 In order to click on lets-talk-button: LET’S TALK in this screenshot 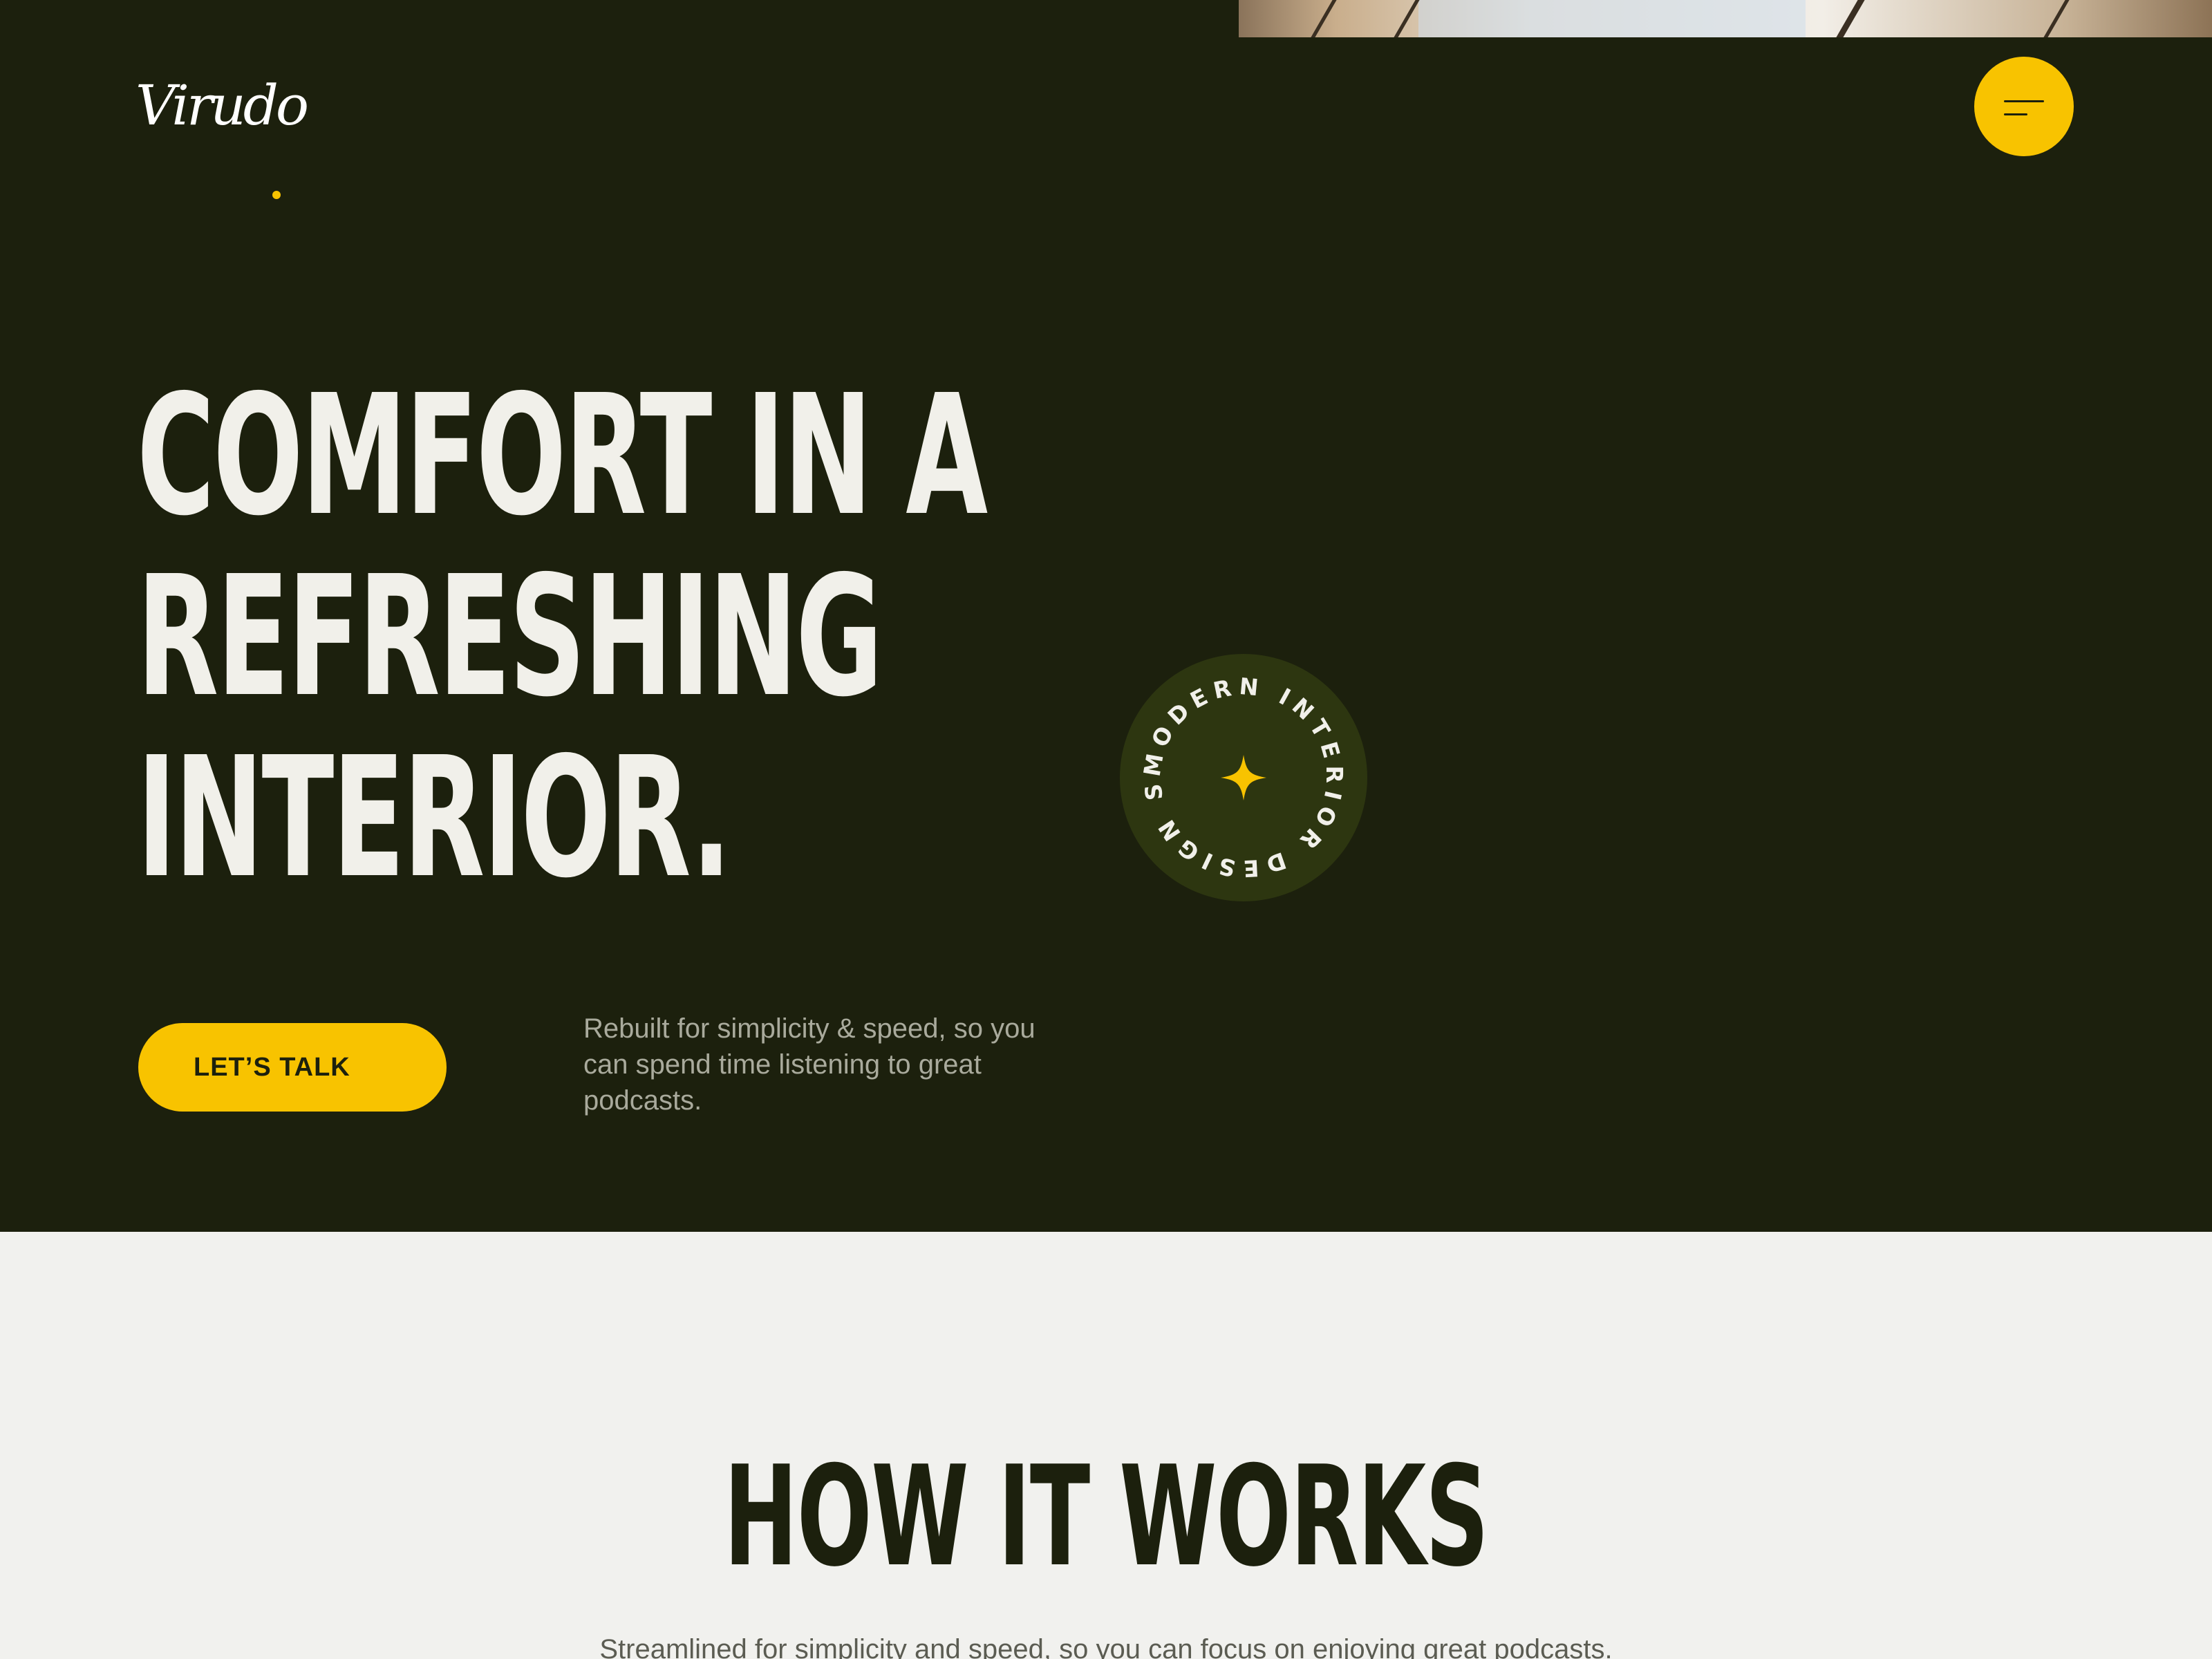, I will do `click(328, 1067)`.